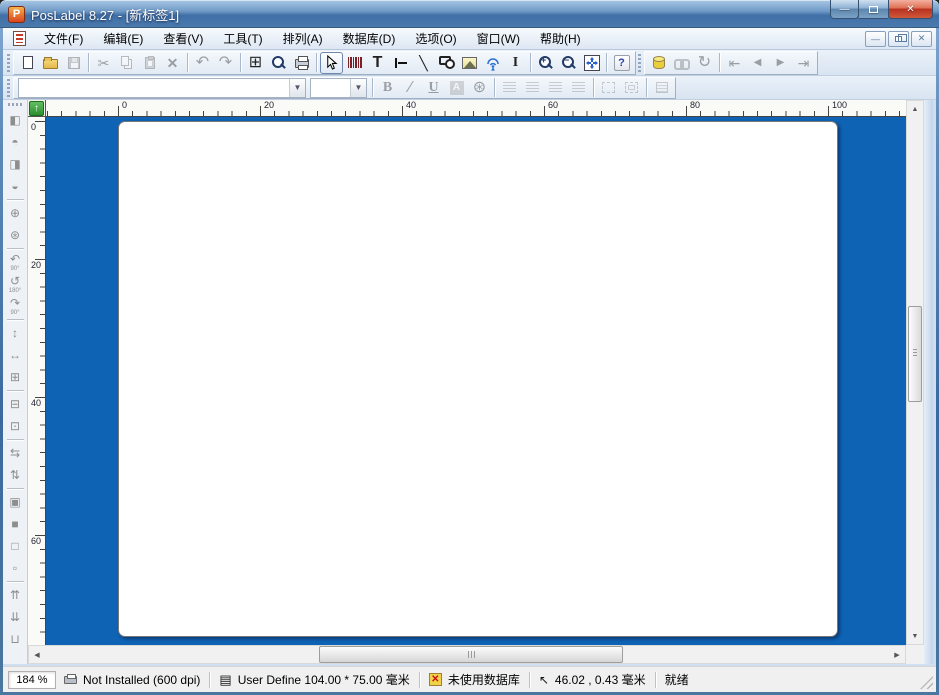 The image size is (939, 695). What do you see at coordinates (515, 63) in the screenshot?
I see `ibeam-tool-button: I` at bounding box center [515, 63].